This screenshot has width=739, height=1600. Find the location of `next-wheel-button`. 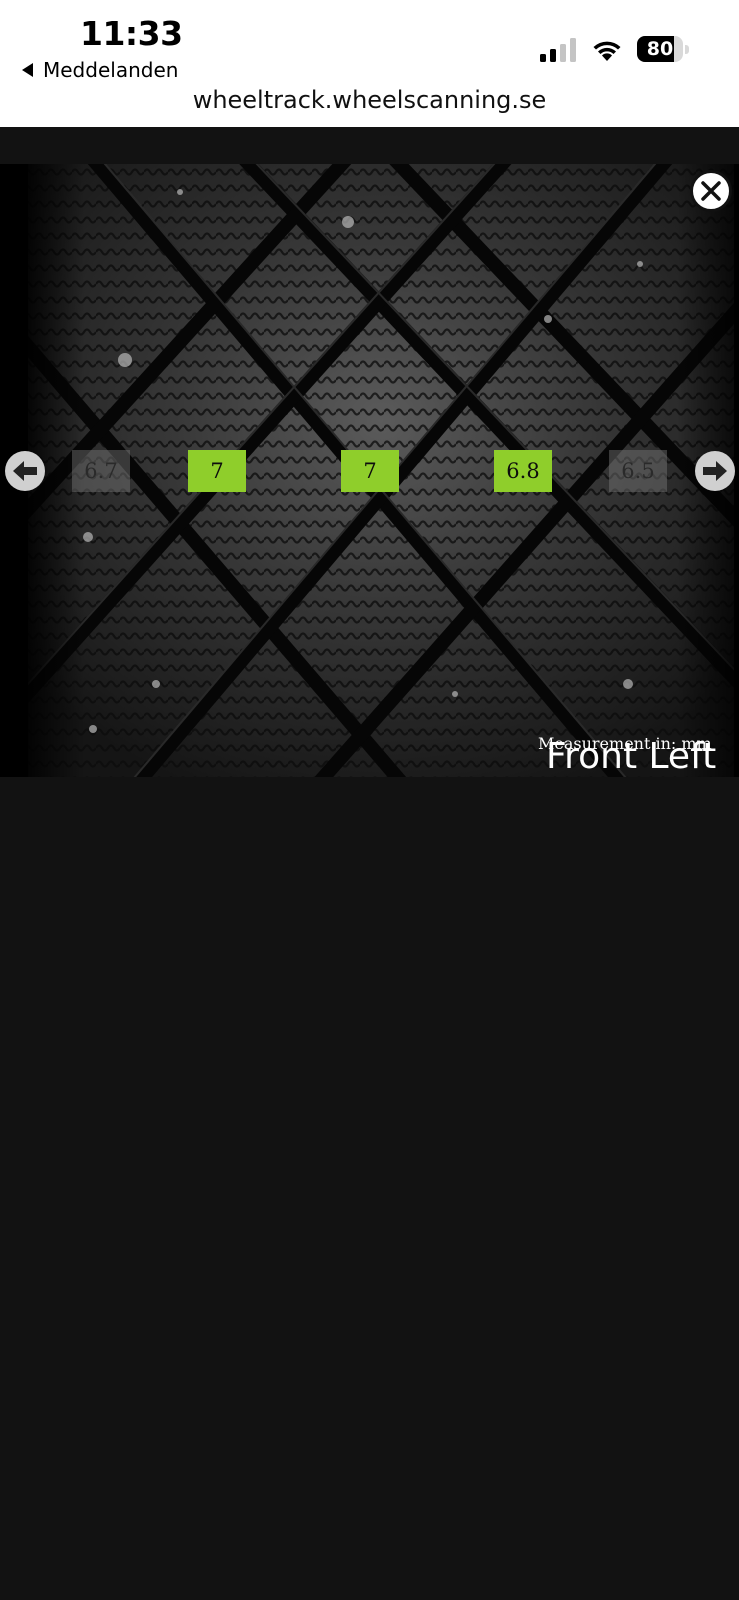

next-wheel-button is located at coordinates (715, 471).